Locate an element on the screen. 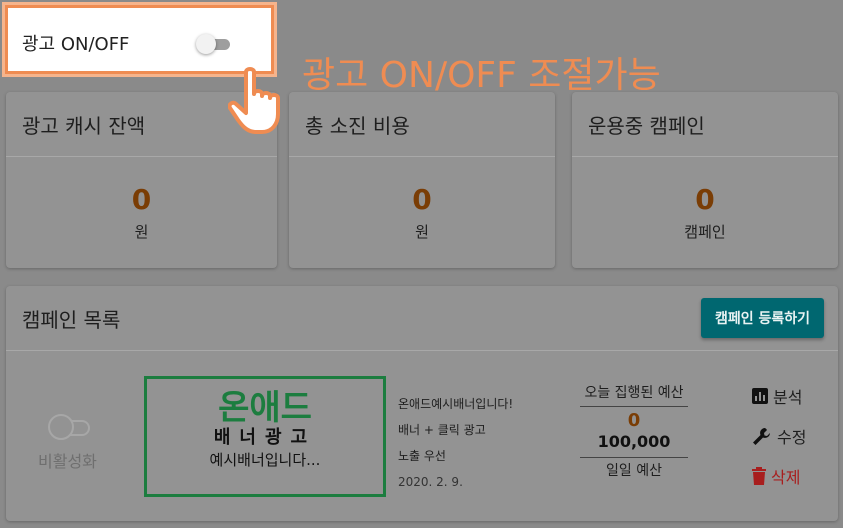 Image resolution: width=843 pixels, height=528 pixels. delete-label: 삭제 is located at coordinates (786, 477).